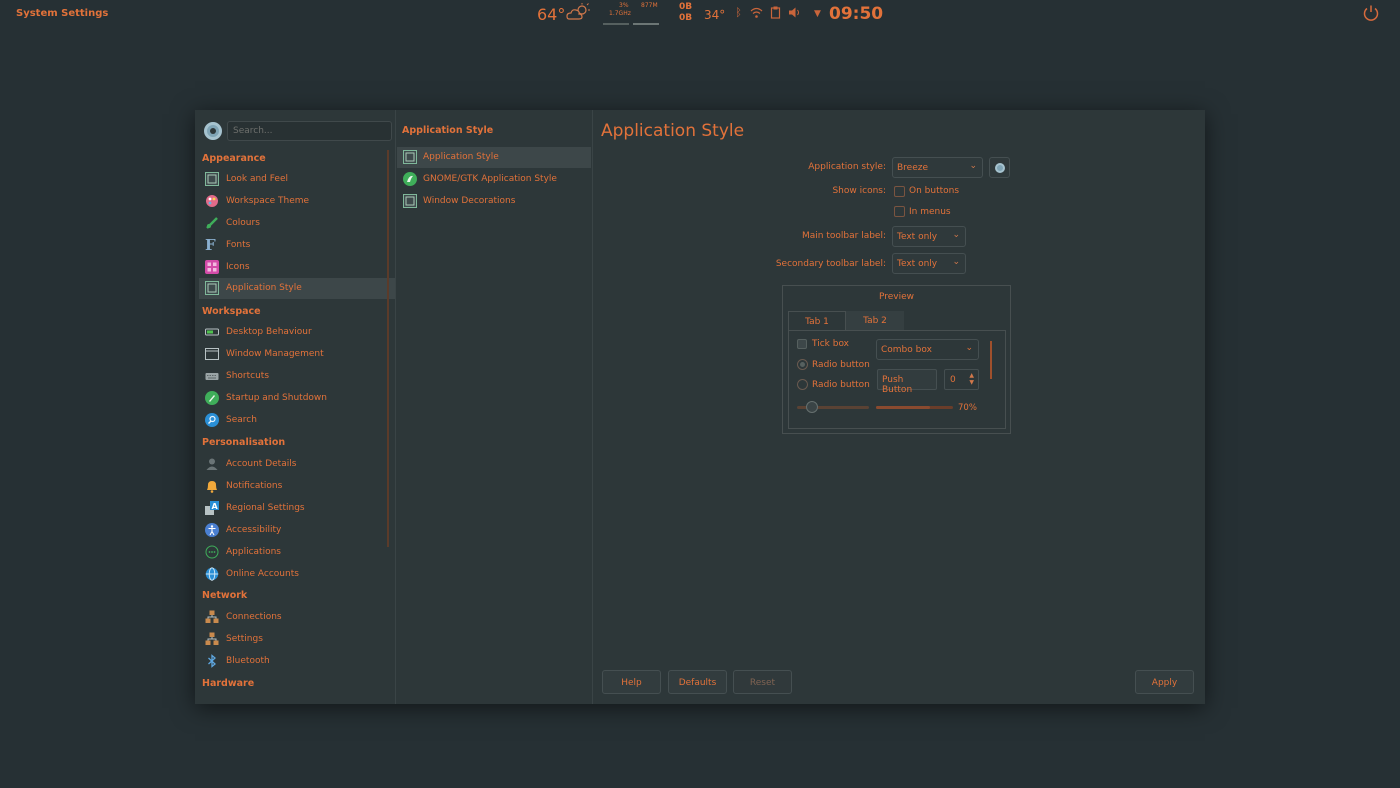 This screenshot has height=788, width=1400. I want to click on regional-settings-icon: A, so click(212, 508).